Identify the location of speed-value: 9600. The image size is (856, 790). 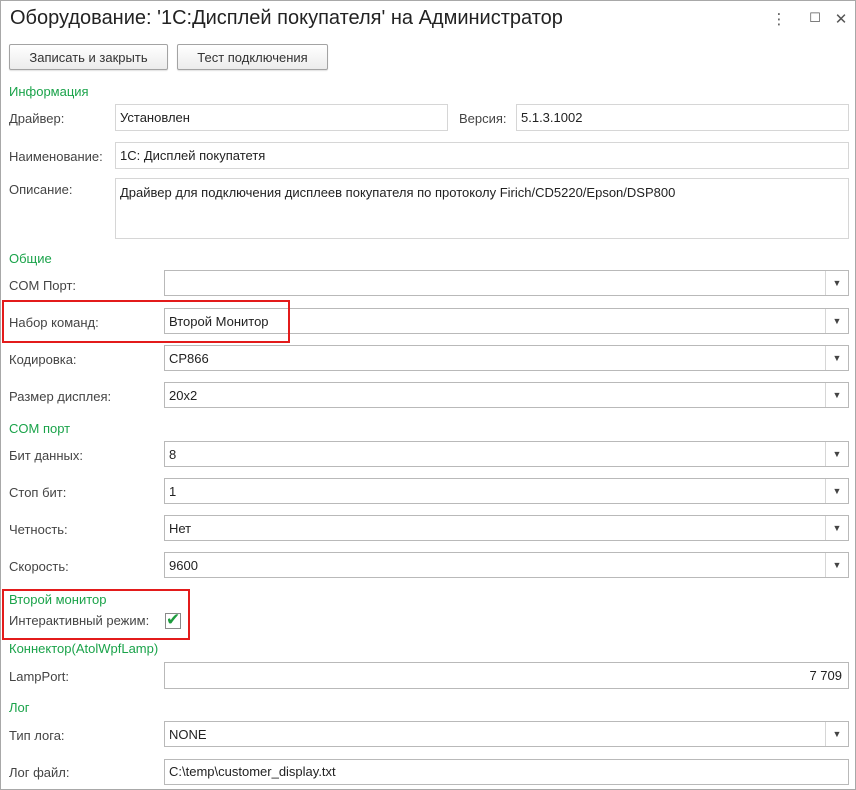
(183, 565).